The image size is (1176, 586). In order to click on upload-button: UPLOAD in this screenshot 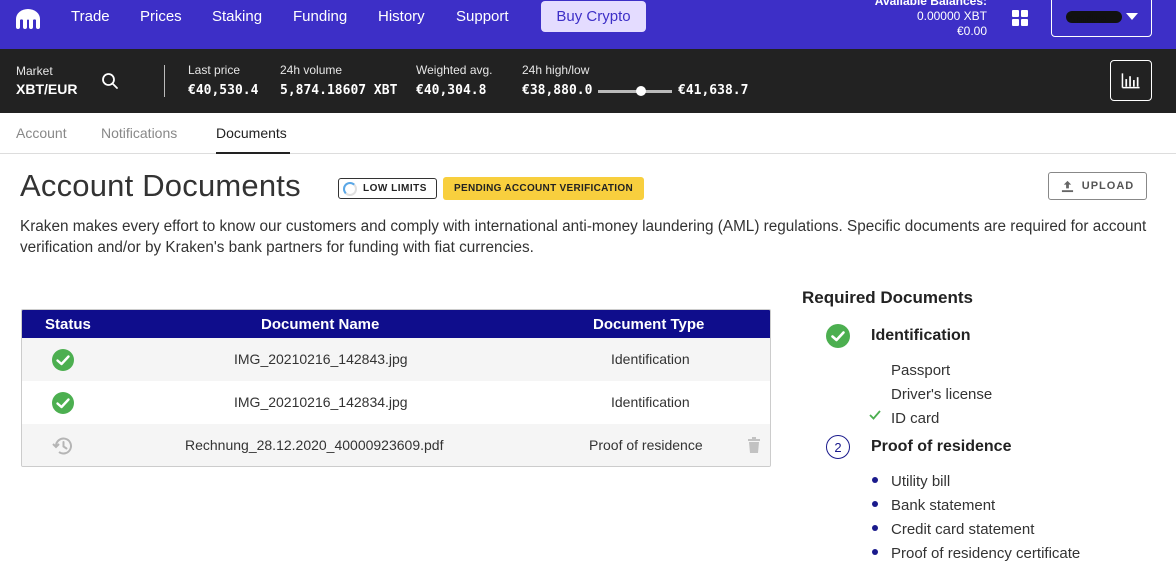, I will do `click(1097, 186)`.